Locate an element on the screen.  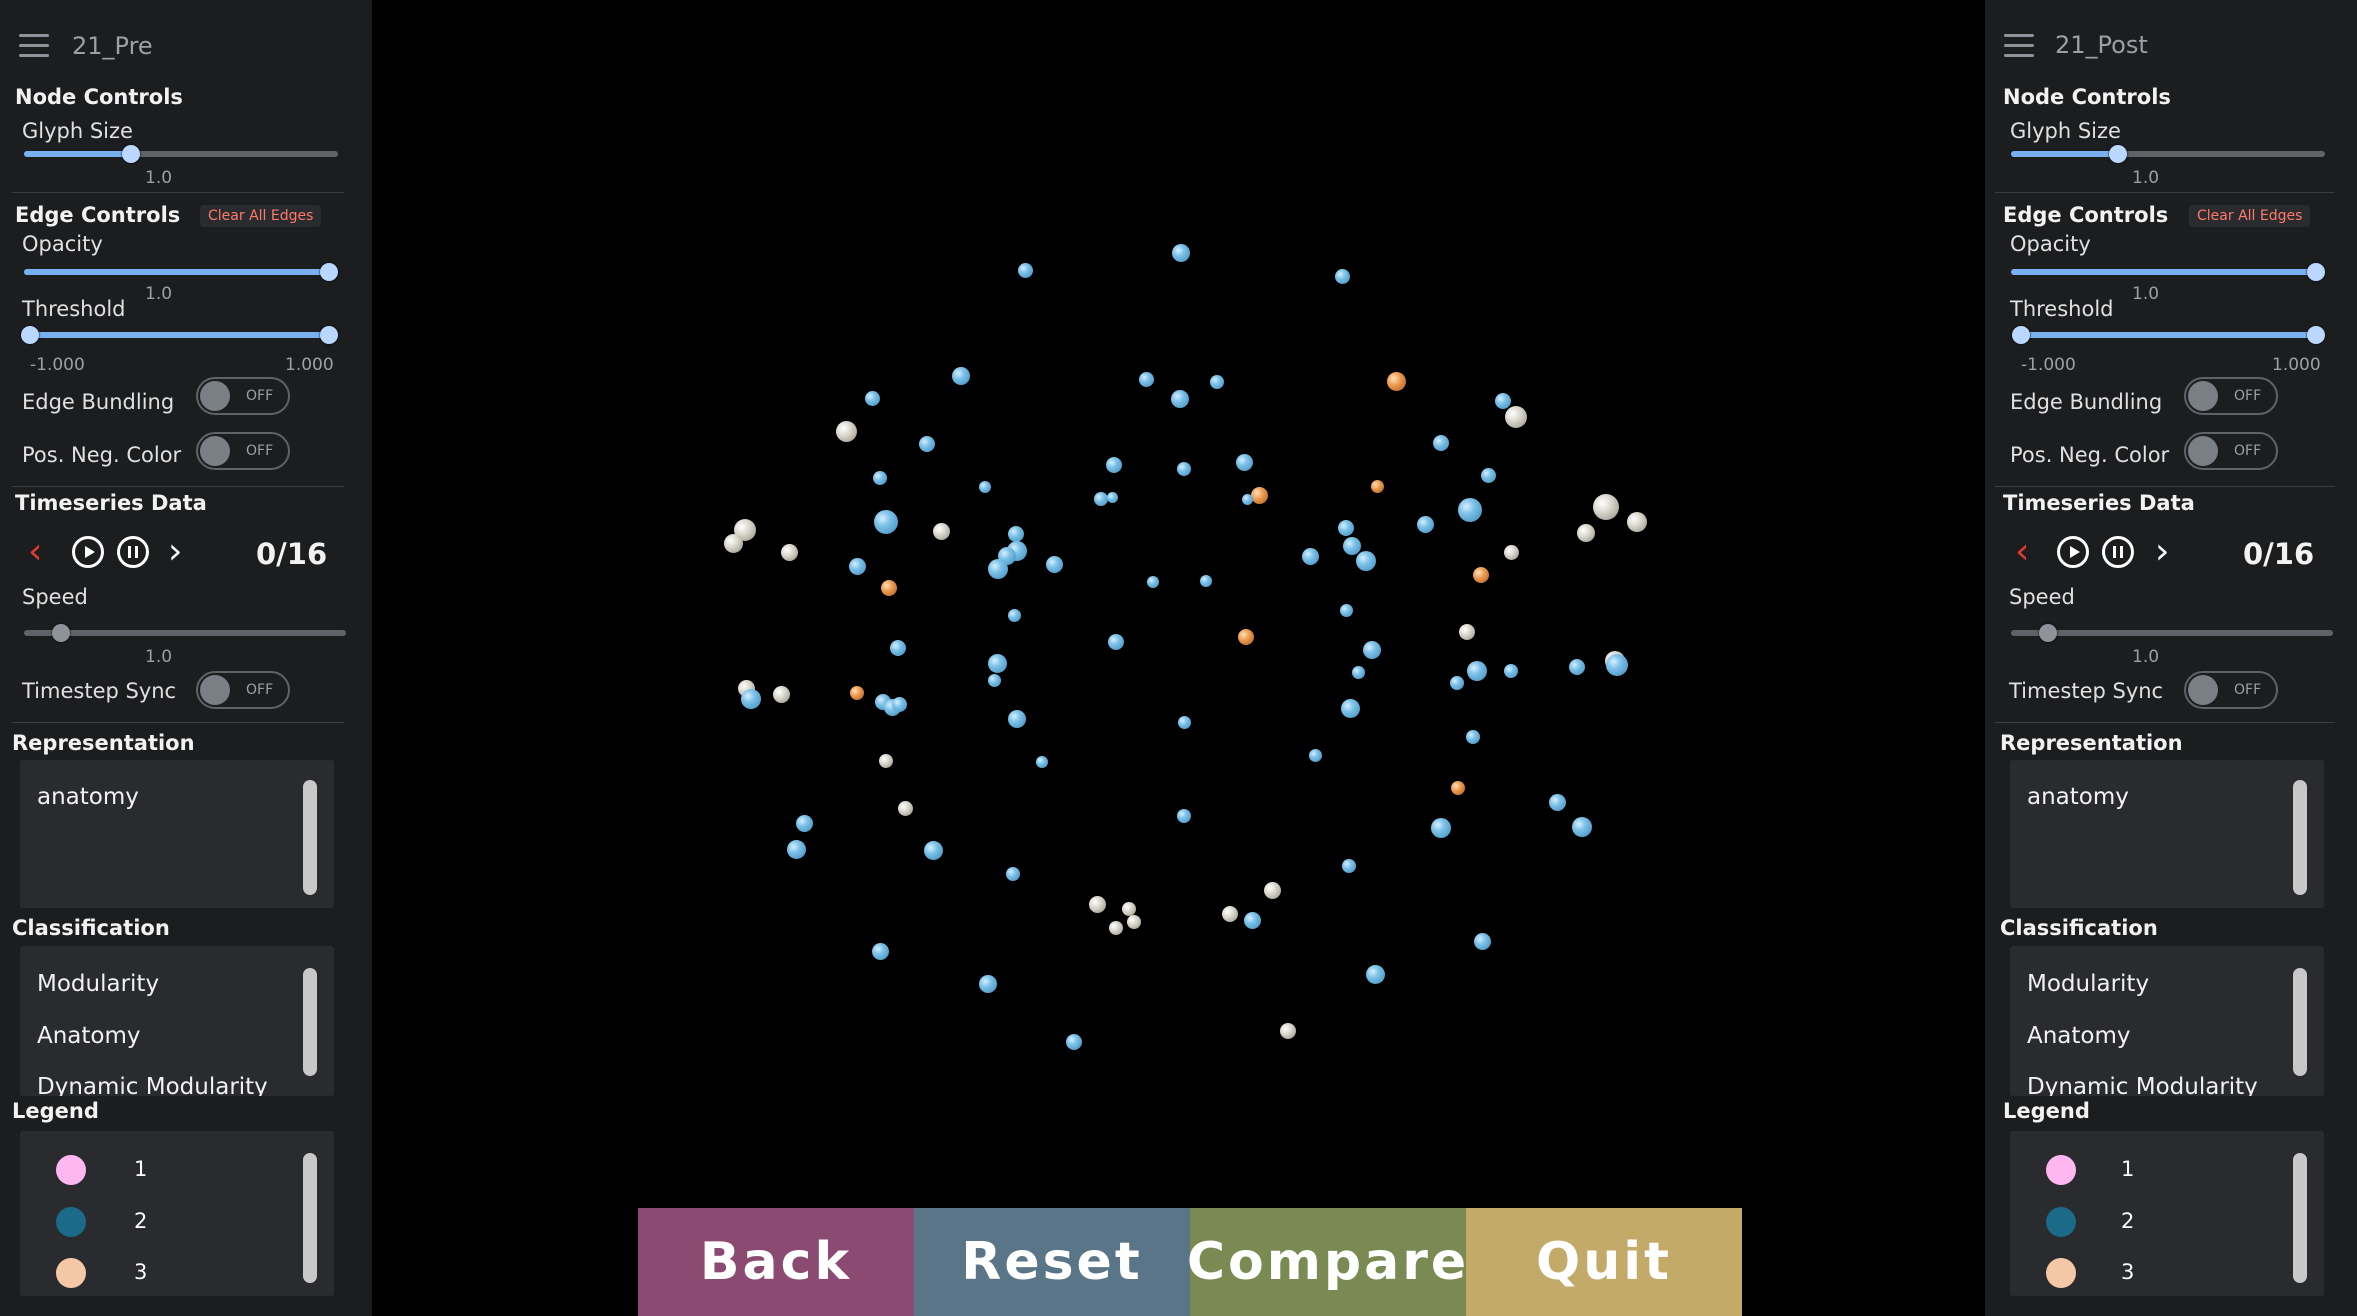
classification-item-selected: Dynamic Modularity is located at coordinates (152, 1085).